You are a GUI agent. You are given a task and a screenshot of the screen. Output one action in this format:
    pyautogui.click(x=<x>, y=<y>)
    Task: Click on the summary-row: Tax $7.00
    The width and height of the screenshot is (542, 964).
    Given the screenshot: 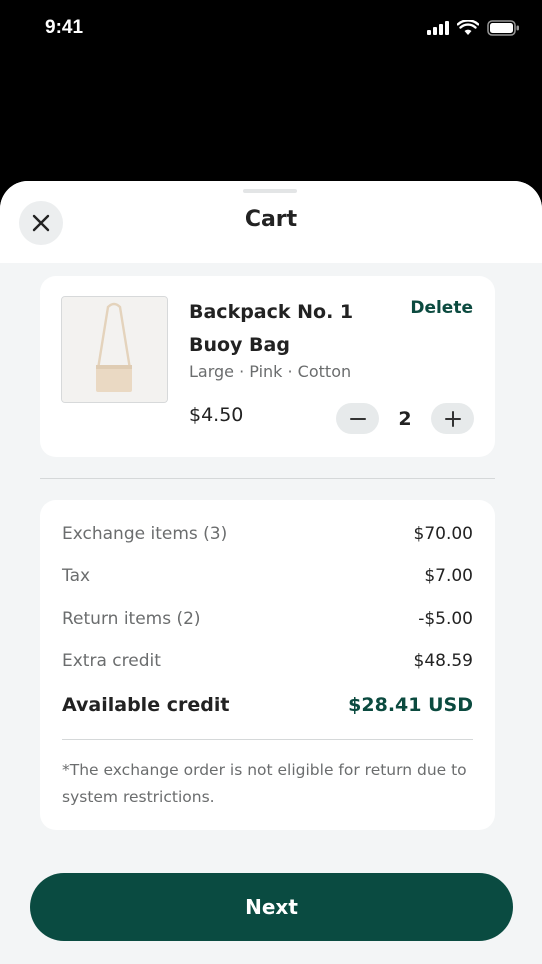 What is the action you would take?
    pyautogui.click(x=267, y=576)
    